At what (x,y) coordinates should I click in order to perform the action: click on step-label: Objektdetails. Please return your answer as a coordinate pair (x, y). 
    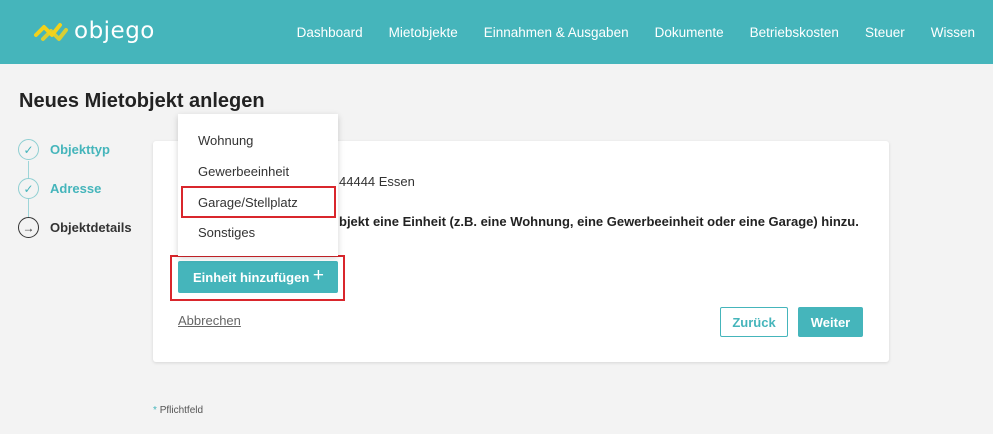
    Looking at the image, I should click on (91, 227).